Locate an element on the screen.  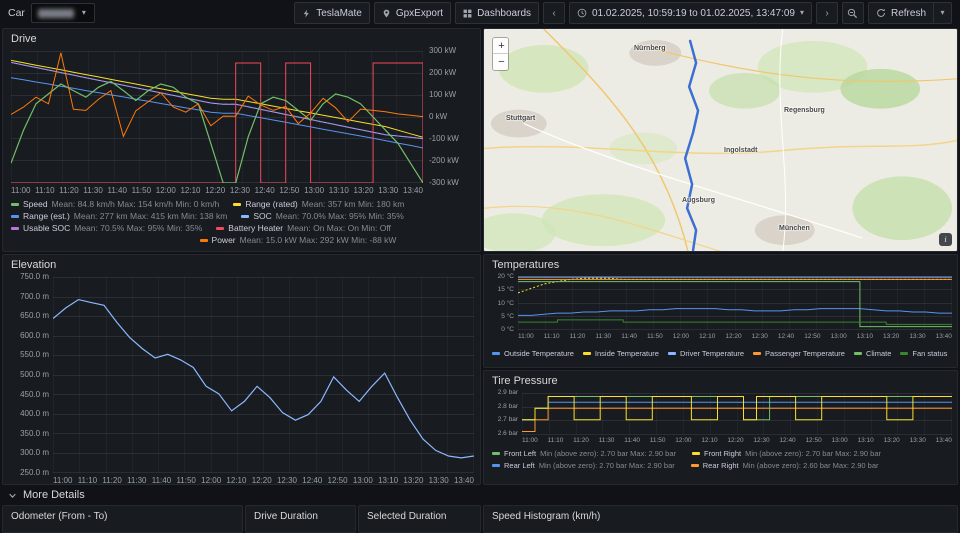
map-city-label: Augsburg is located at coordinates (699, 200).